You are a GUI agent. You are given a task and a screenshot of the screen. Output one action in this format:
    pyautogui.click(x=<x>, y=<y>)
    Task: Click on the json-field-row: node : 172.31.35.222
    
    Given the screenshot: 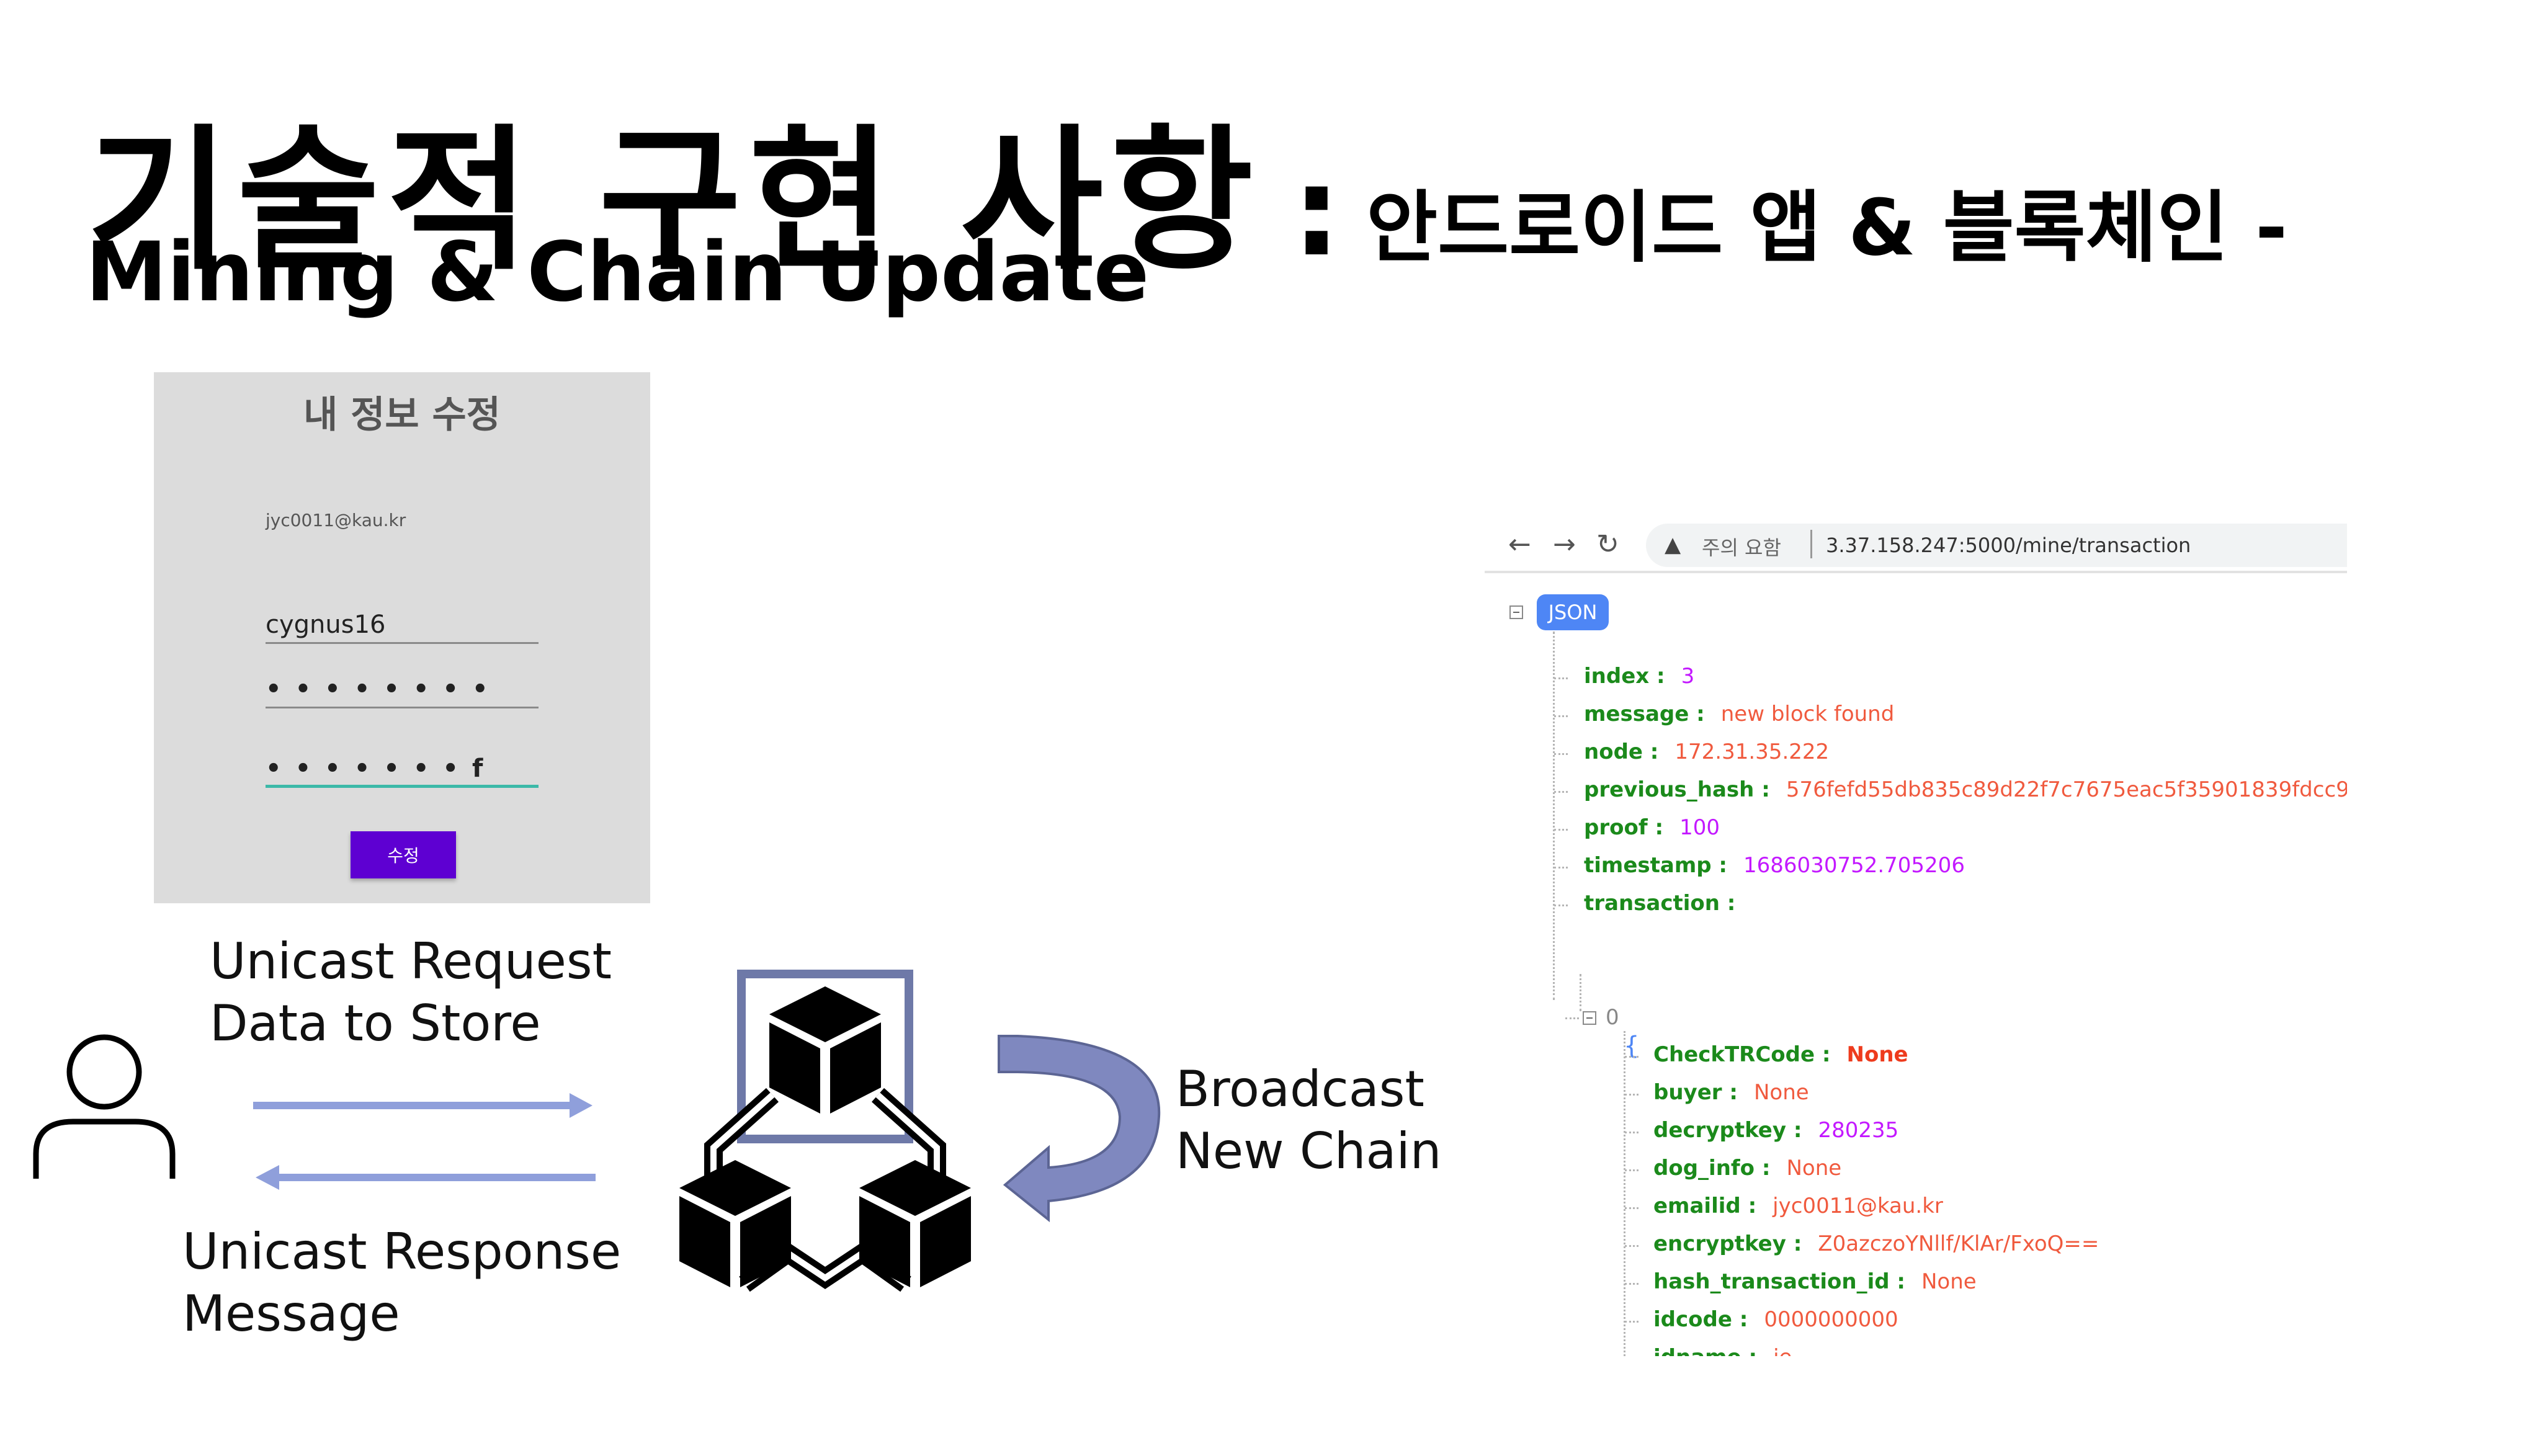 What is the action you would take?
    pyautogui.click(x=1706, y=751)
    